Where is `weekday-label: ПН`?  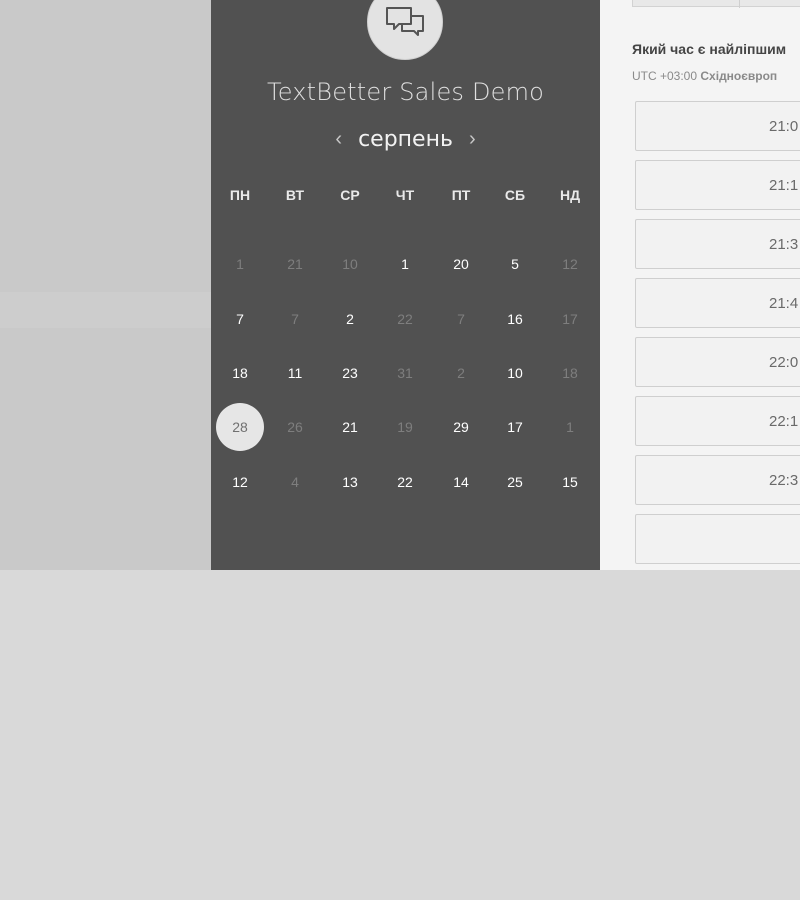
weekday-label: ПН is located at coordinates (240, 195).